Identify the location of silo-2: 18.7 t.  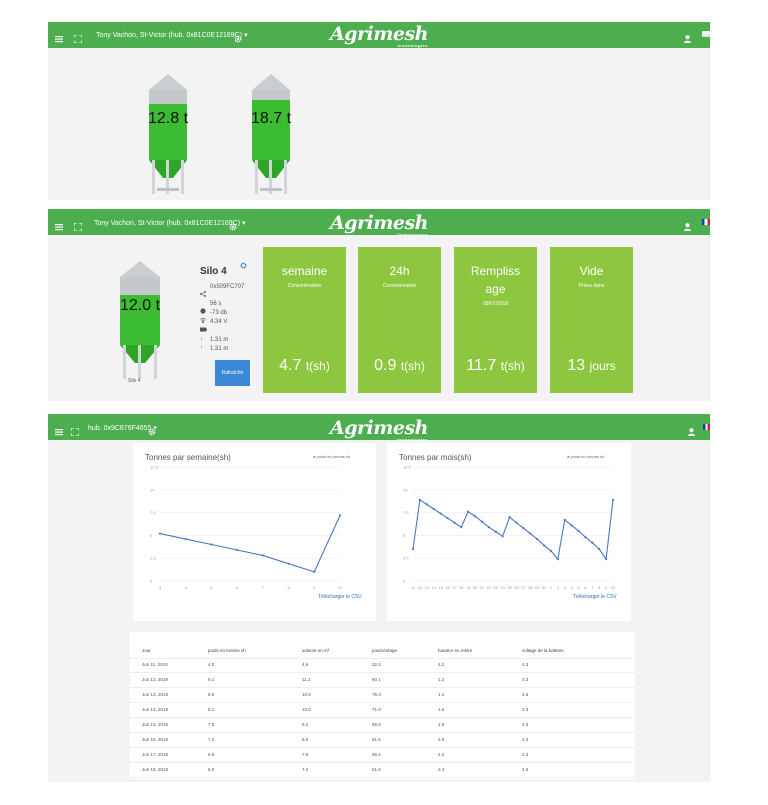
(271, 135).